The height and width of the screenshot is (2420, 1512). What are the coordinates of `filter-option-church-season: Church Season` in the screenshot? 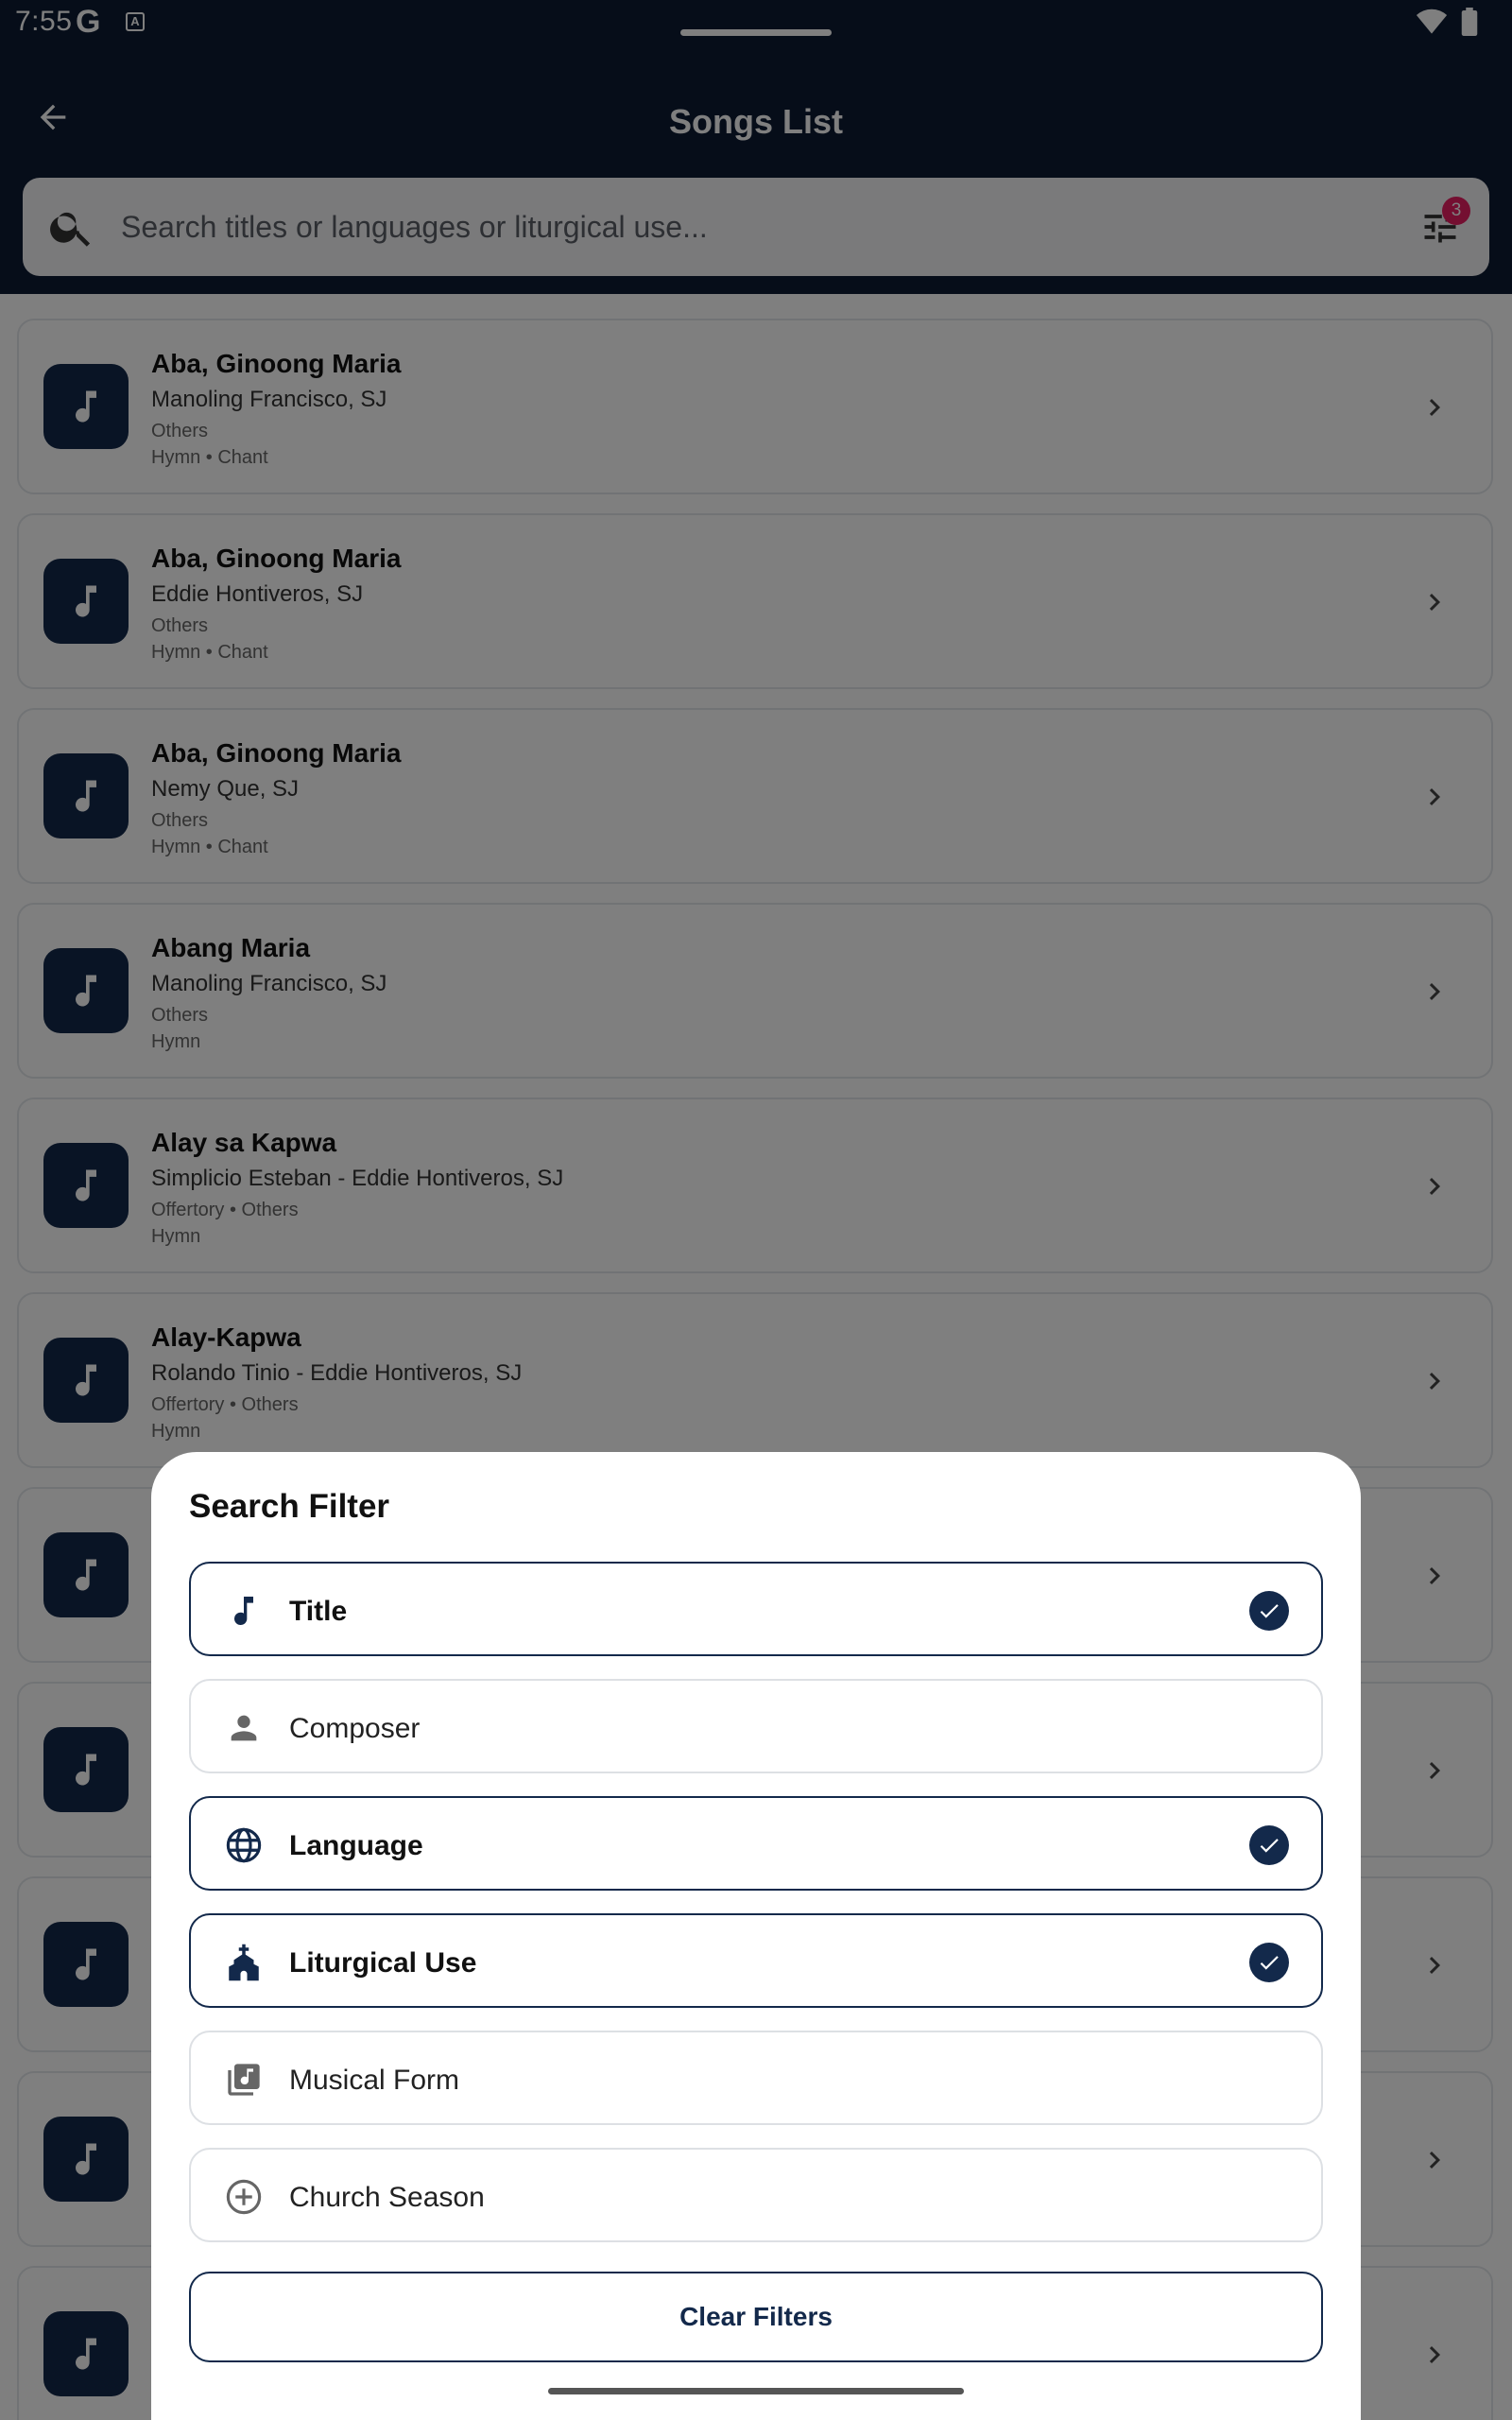 It's located at (756, 2195).